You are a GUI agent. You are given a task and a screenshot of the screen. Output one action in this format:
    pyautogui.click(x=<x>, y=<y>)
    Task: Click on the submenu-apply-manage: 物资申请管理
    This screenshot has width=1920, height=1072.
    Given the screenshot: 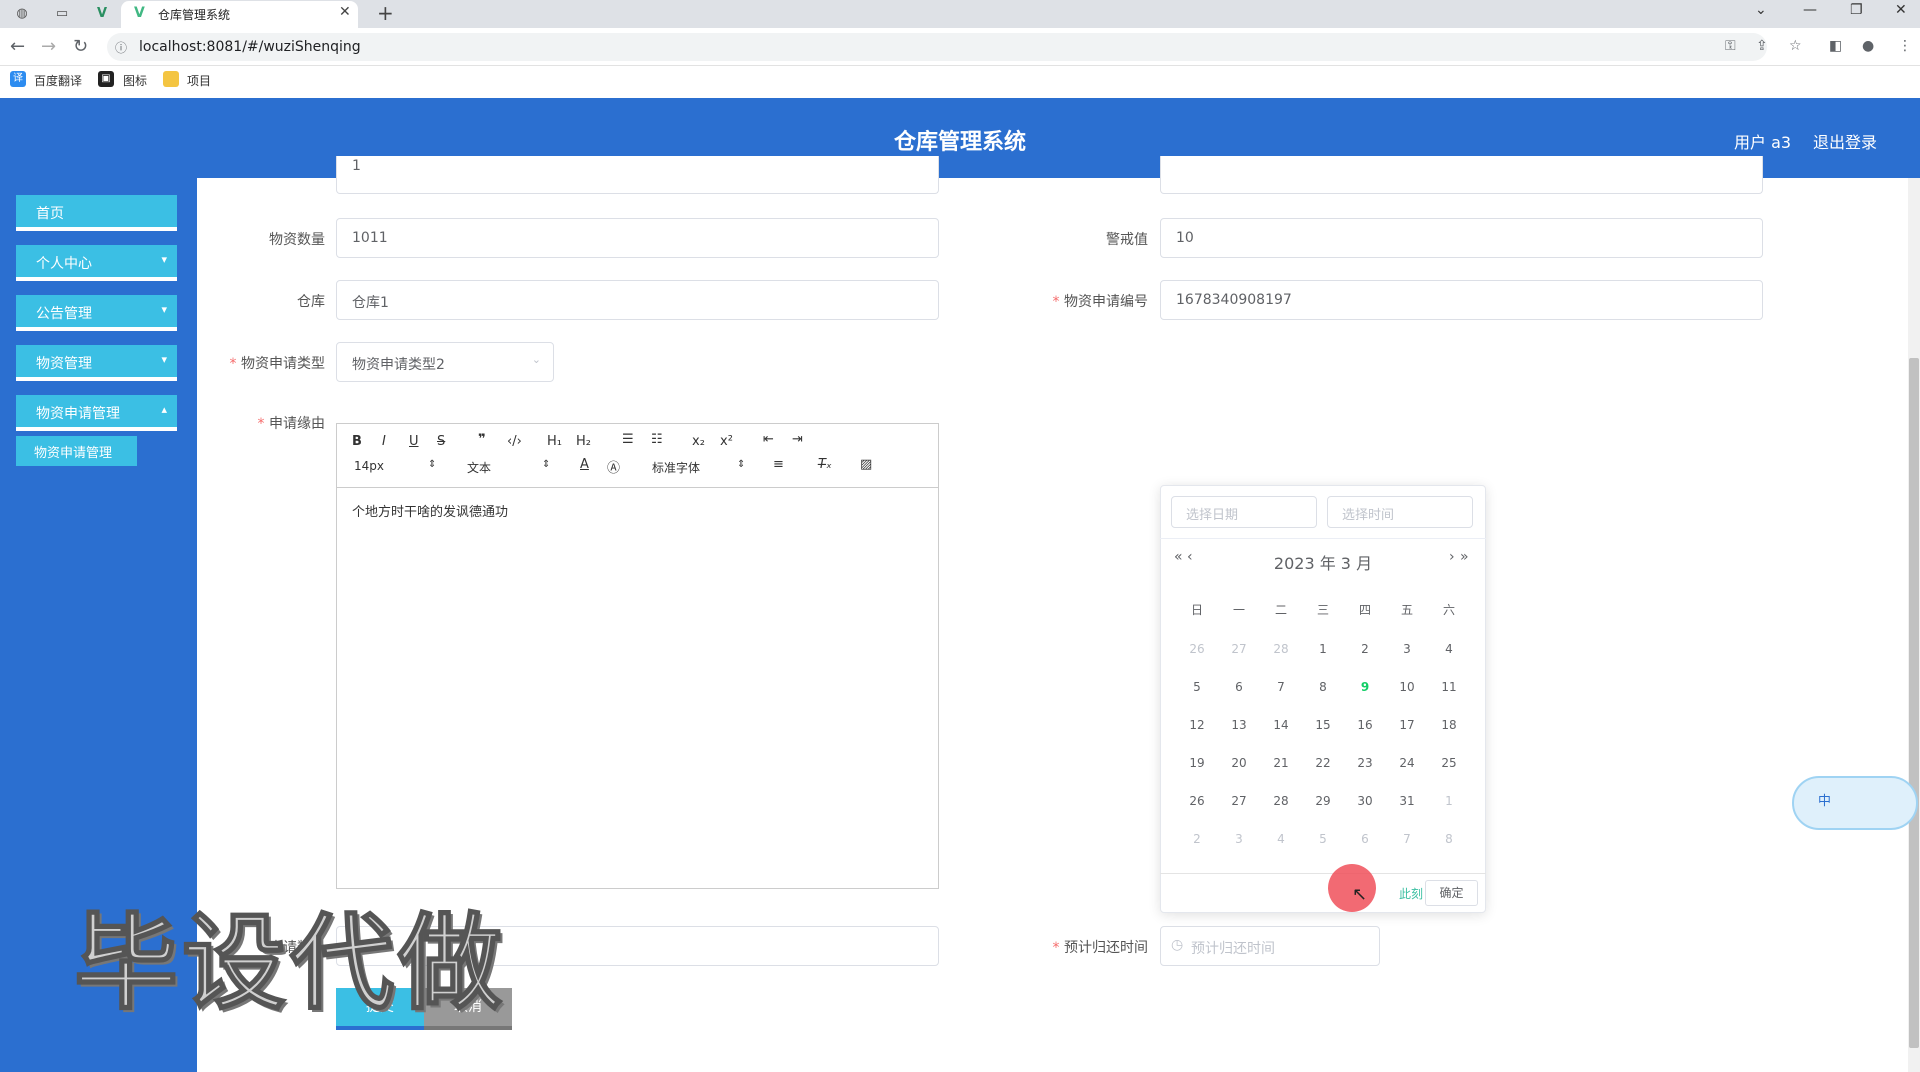 What is the action you would take?
    pyautogui.click(x=76, y=451)
    